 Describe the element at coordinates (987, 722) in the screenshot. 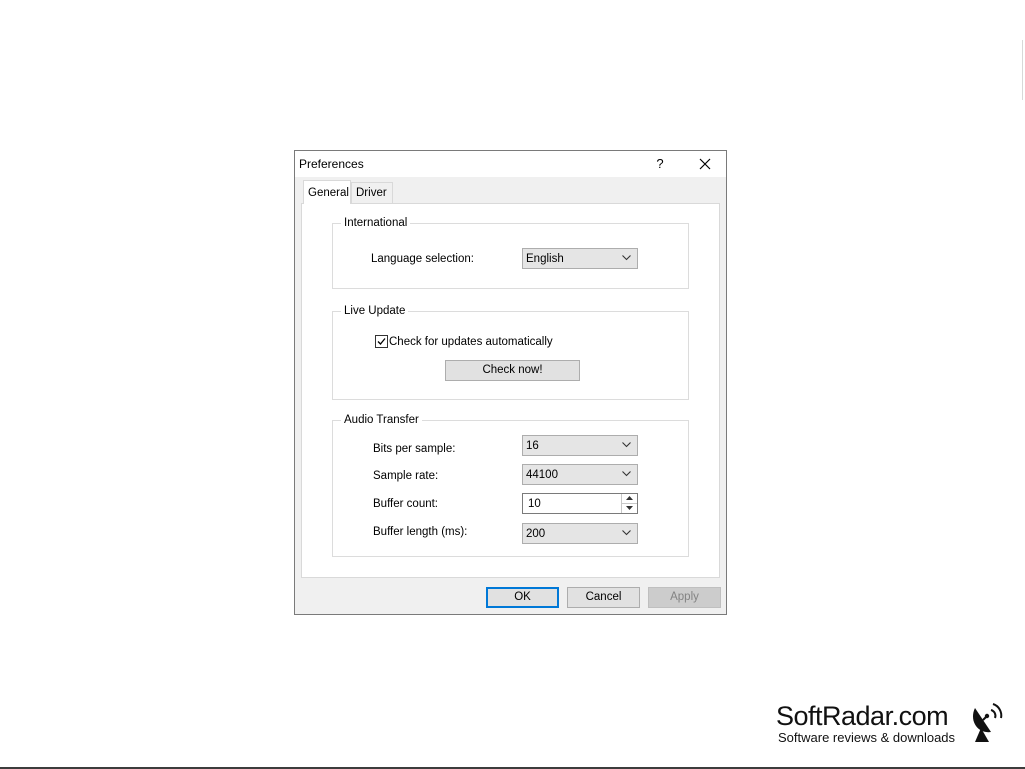

I see `satellite-dish-icon` at that location.